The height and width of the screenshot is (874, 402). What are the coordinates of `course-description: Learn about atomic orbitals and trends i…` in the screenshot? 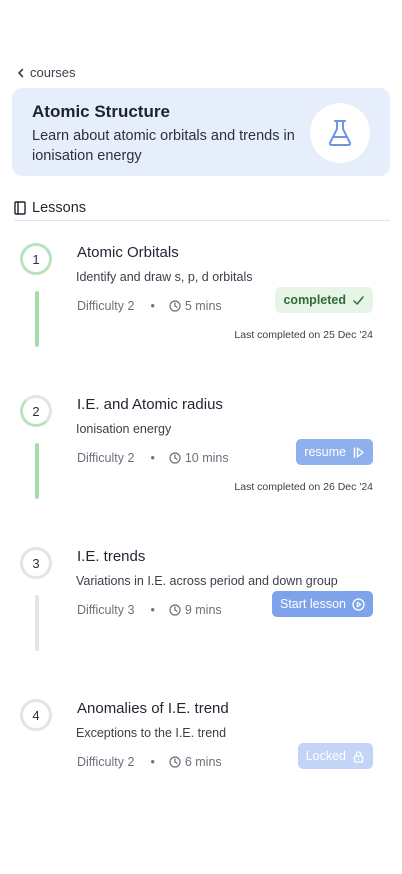 It's located at (163, 146).